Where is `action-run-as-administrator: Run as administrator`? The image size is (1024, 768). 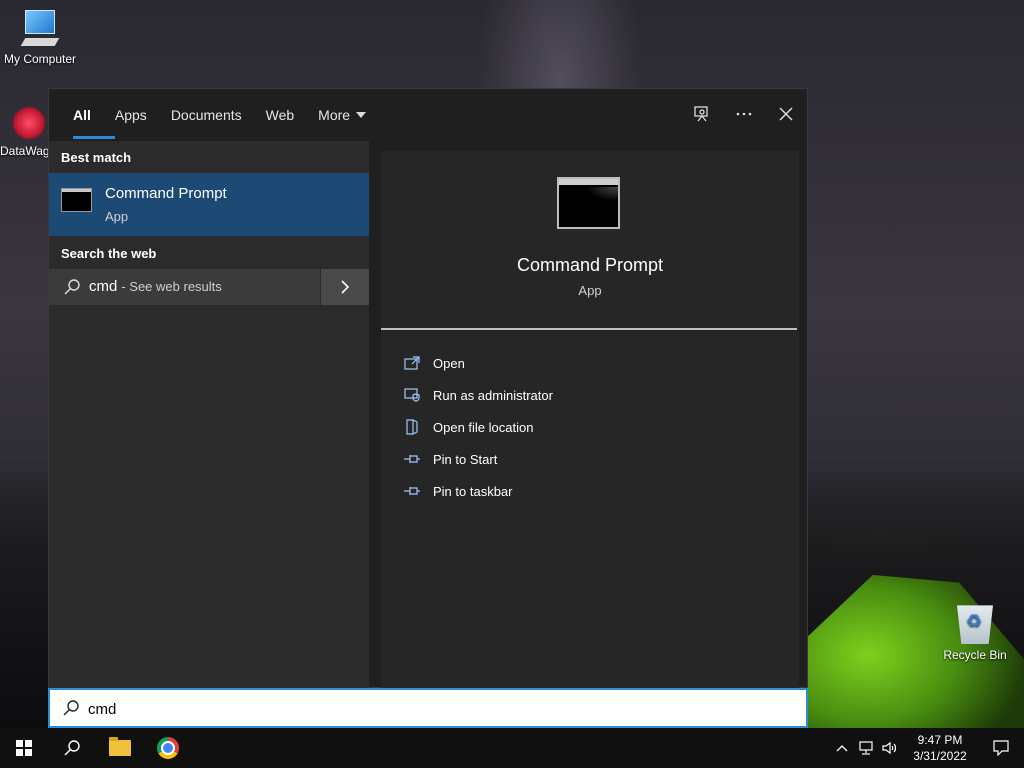 action-run-as-administrator: Run as administrator is located at coordinates (590, 395).